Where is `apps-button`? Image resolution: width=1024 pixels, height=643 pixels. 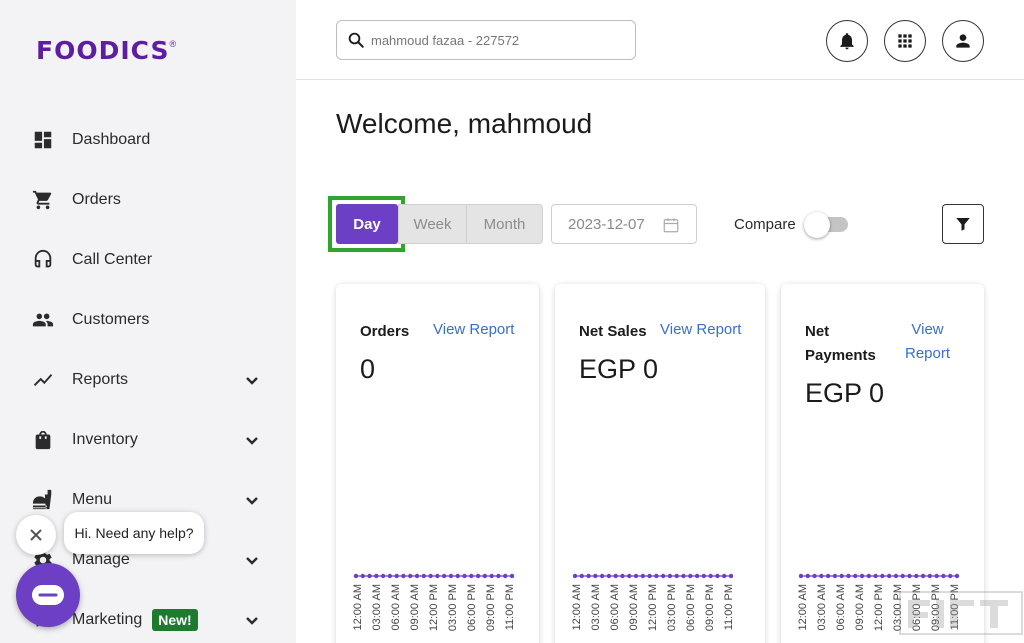
apps-button is located at coordinates (905, 41).